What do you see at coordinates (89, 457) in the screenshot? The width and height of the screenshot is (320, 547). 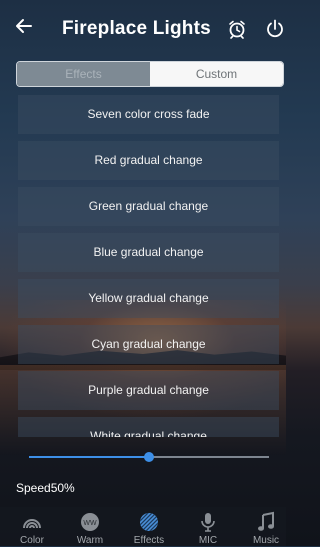 I see `speed-slider-fill` at bounding box center [89, 457].